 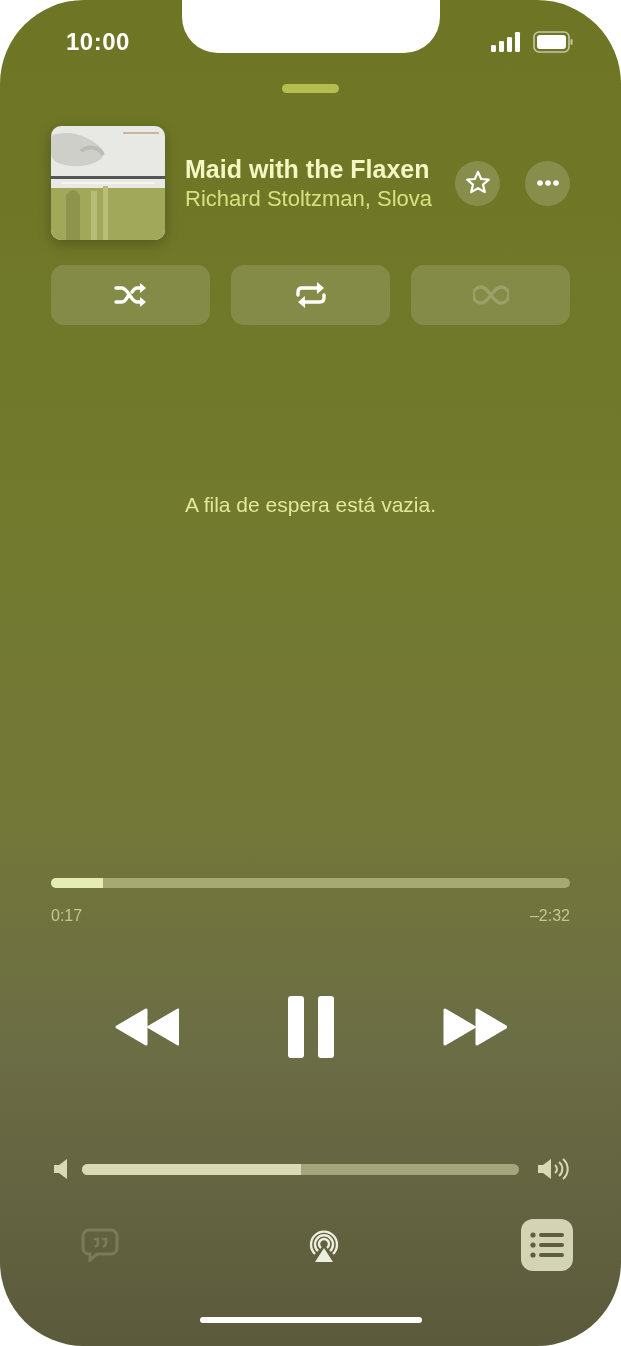 What do you see at coordinates (553, 42) in the screenshot?
I see `battery-icon` at bounding box center [553, 42].